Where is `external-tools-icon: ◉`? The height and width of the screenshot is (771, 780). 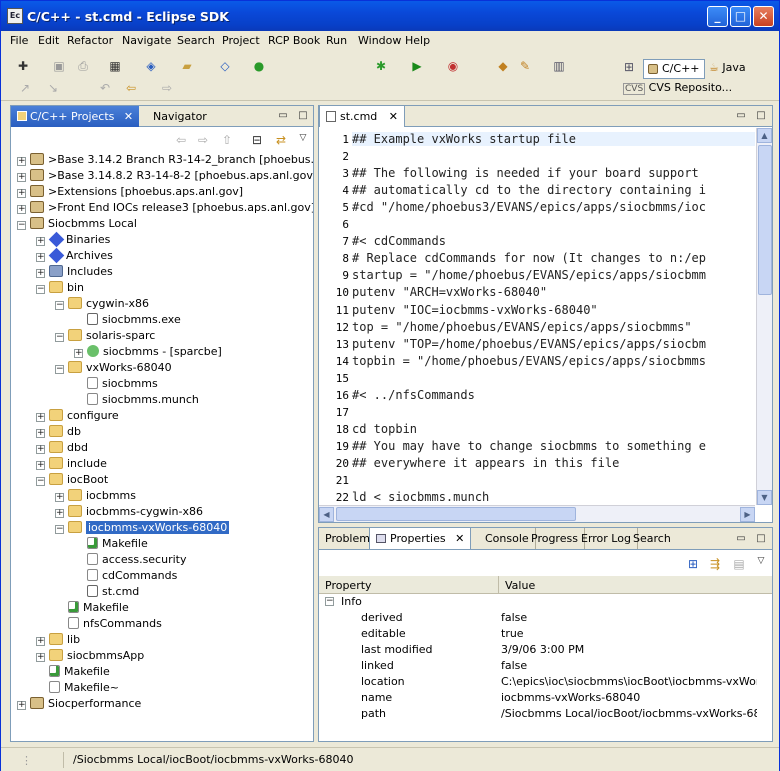 external-tools-icon: ◉ is located at coordinates (453, 66).